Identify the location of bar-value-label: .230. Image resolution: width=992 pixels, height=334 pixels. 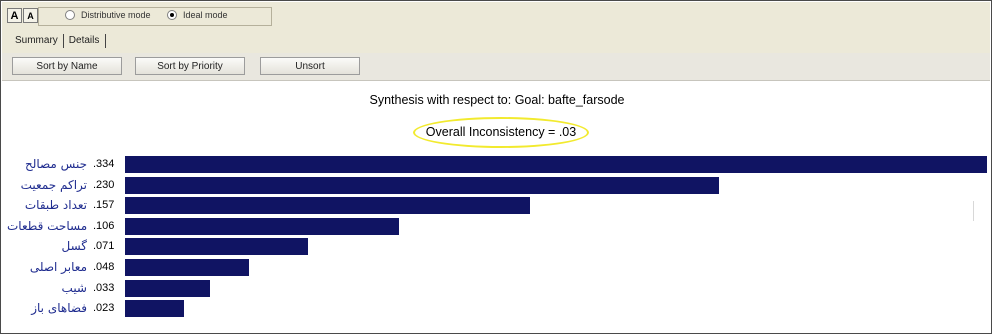
(104, 185).